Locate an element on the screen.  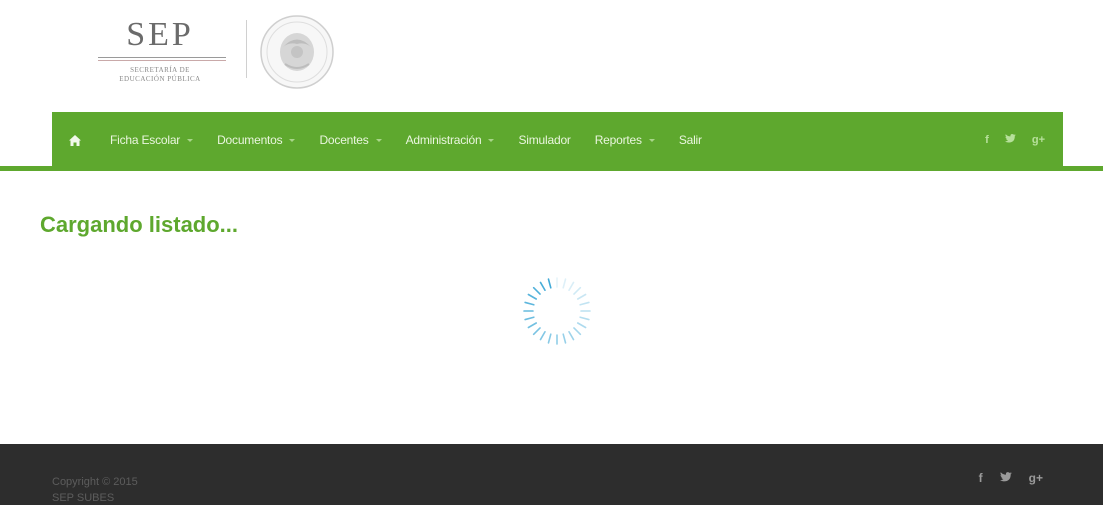
copyright-line2: SEP SUBES is located at coordinates (83, 498).